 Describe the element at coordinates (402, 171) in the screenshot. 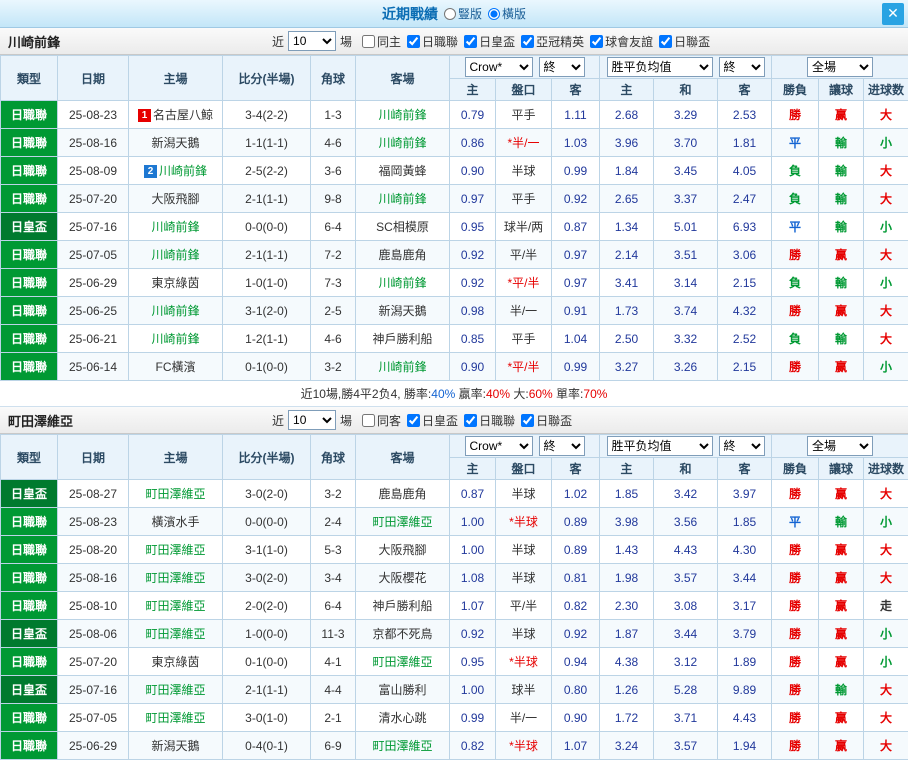

I see `away-team-name: 福岡黃蜂` at that location.